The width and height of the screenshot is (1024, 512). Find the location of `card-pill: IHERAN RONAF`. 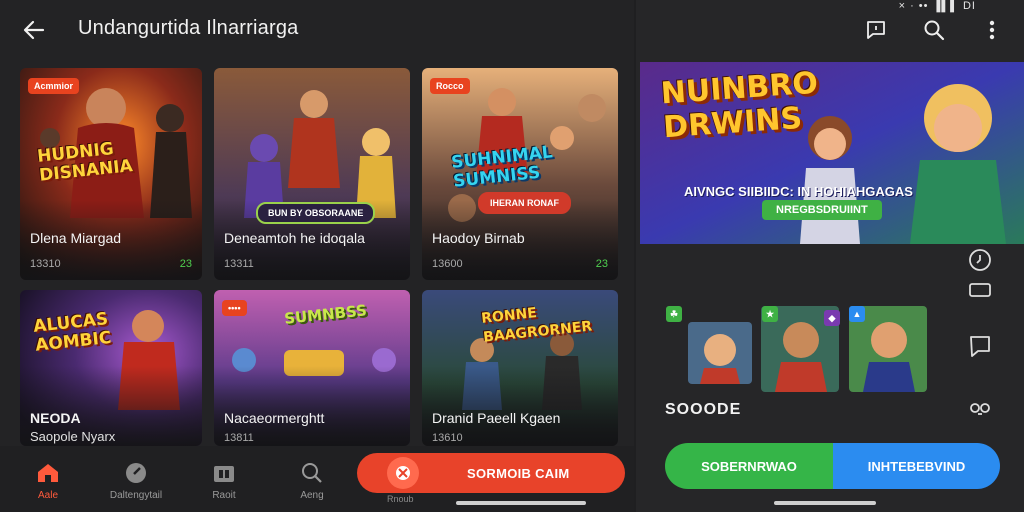

card-pill: IHERAN RONAF is located at coordinates (524, 203).